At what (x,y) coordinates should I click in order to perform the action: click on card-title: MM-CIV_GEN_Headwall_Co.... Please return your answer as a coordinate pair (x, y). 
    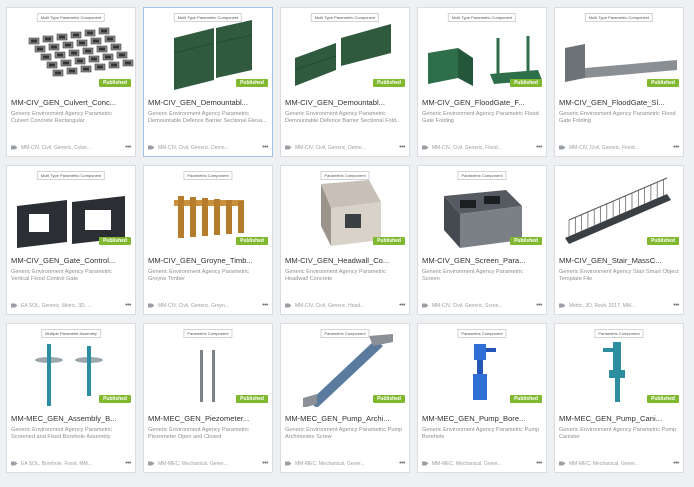
    Looking at the image, I should click on (345, 257).